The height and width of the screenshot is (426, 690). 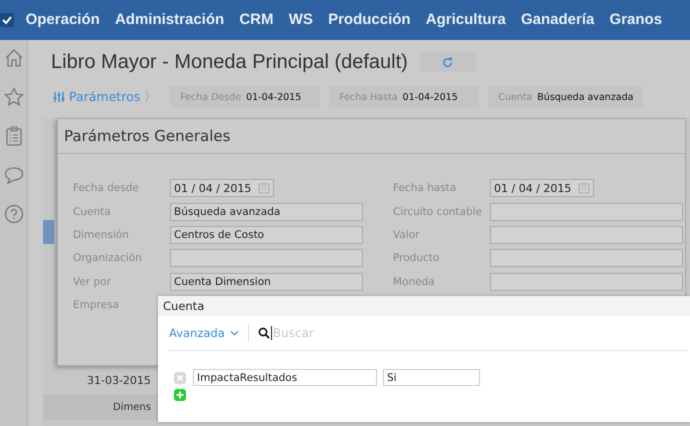 I want to click on remove-icon, so click(x=180, y=378).